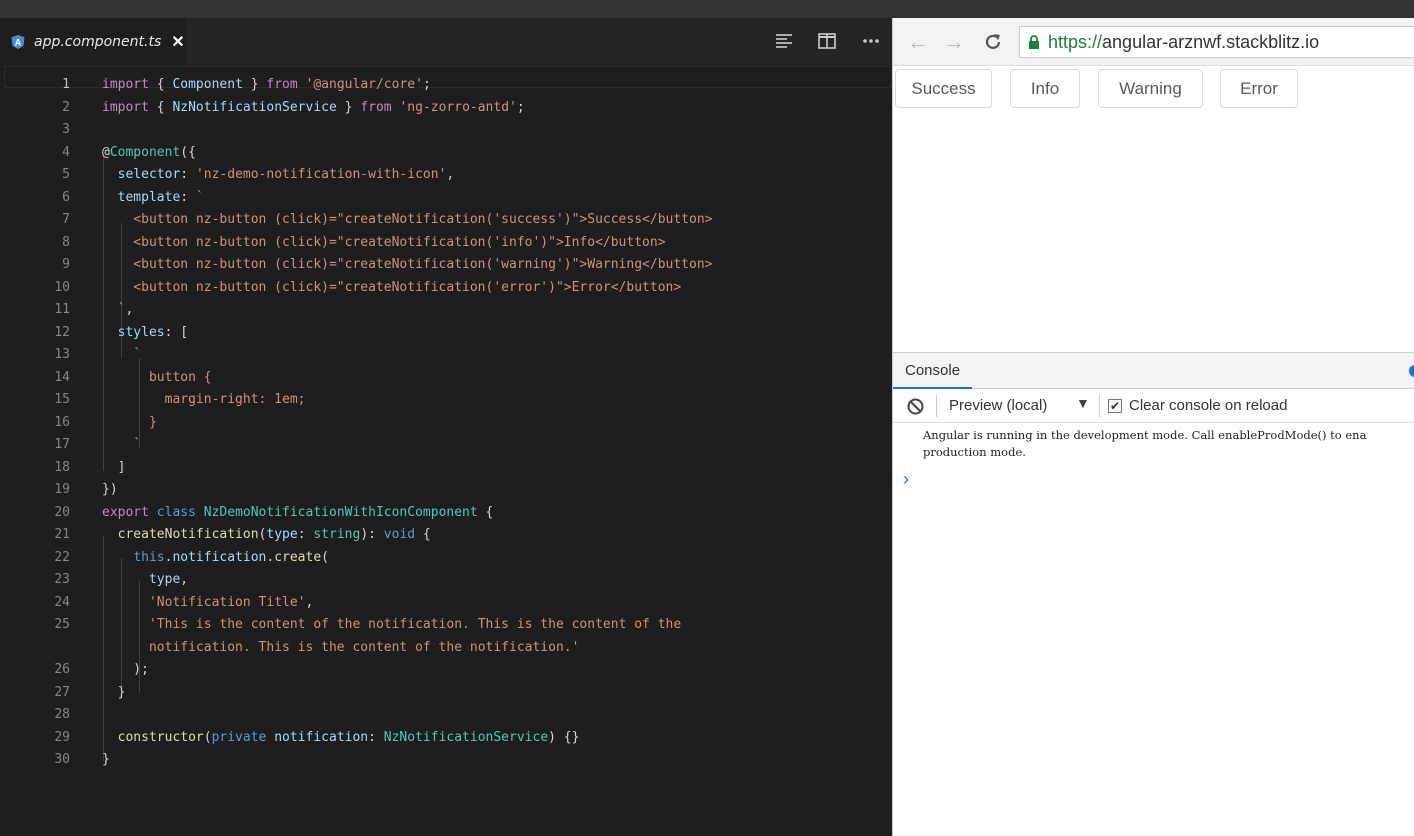 This screenshot has height=836, width=1414. What do you see at coordinates (62, 467) in the screenshot?
I see `line-number: 18` at bounding box center [62, 467].